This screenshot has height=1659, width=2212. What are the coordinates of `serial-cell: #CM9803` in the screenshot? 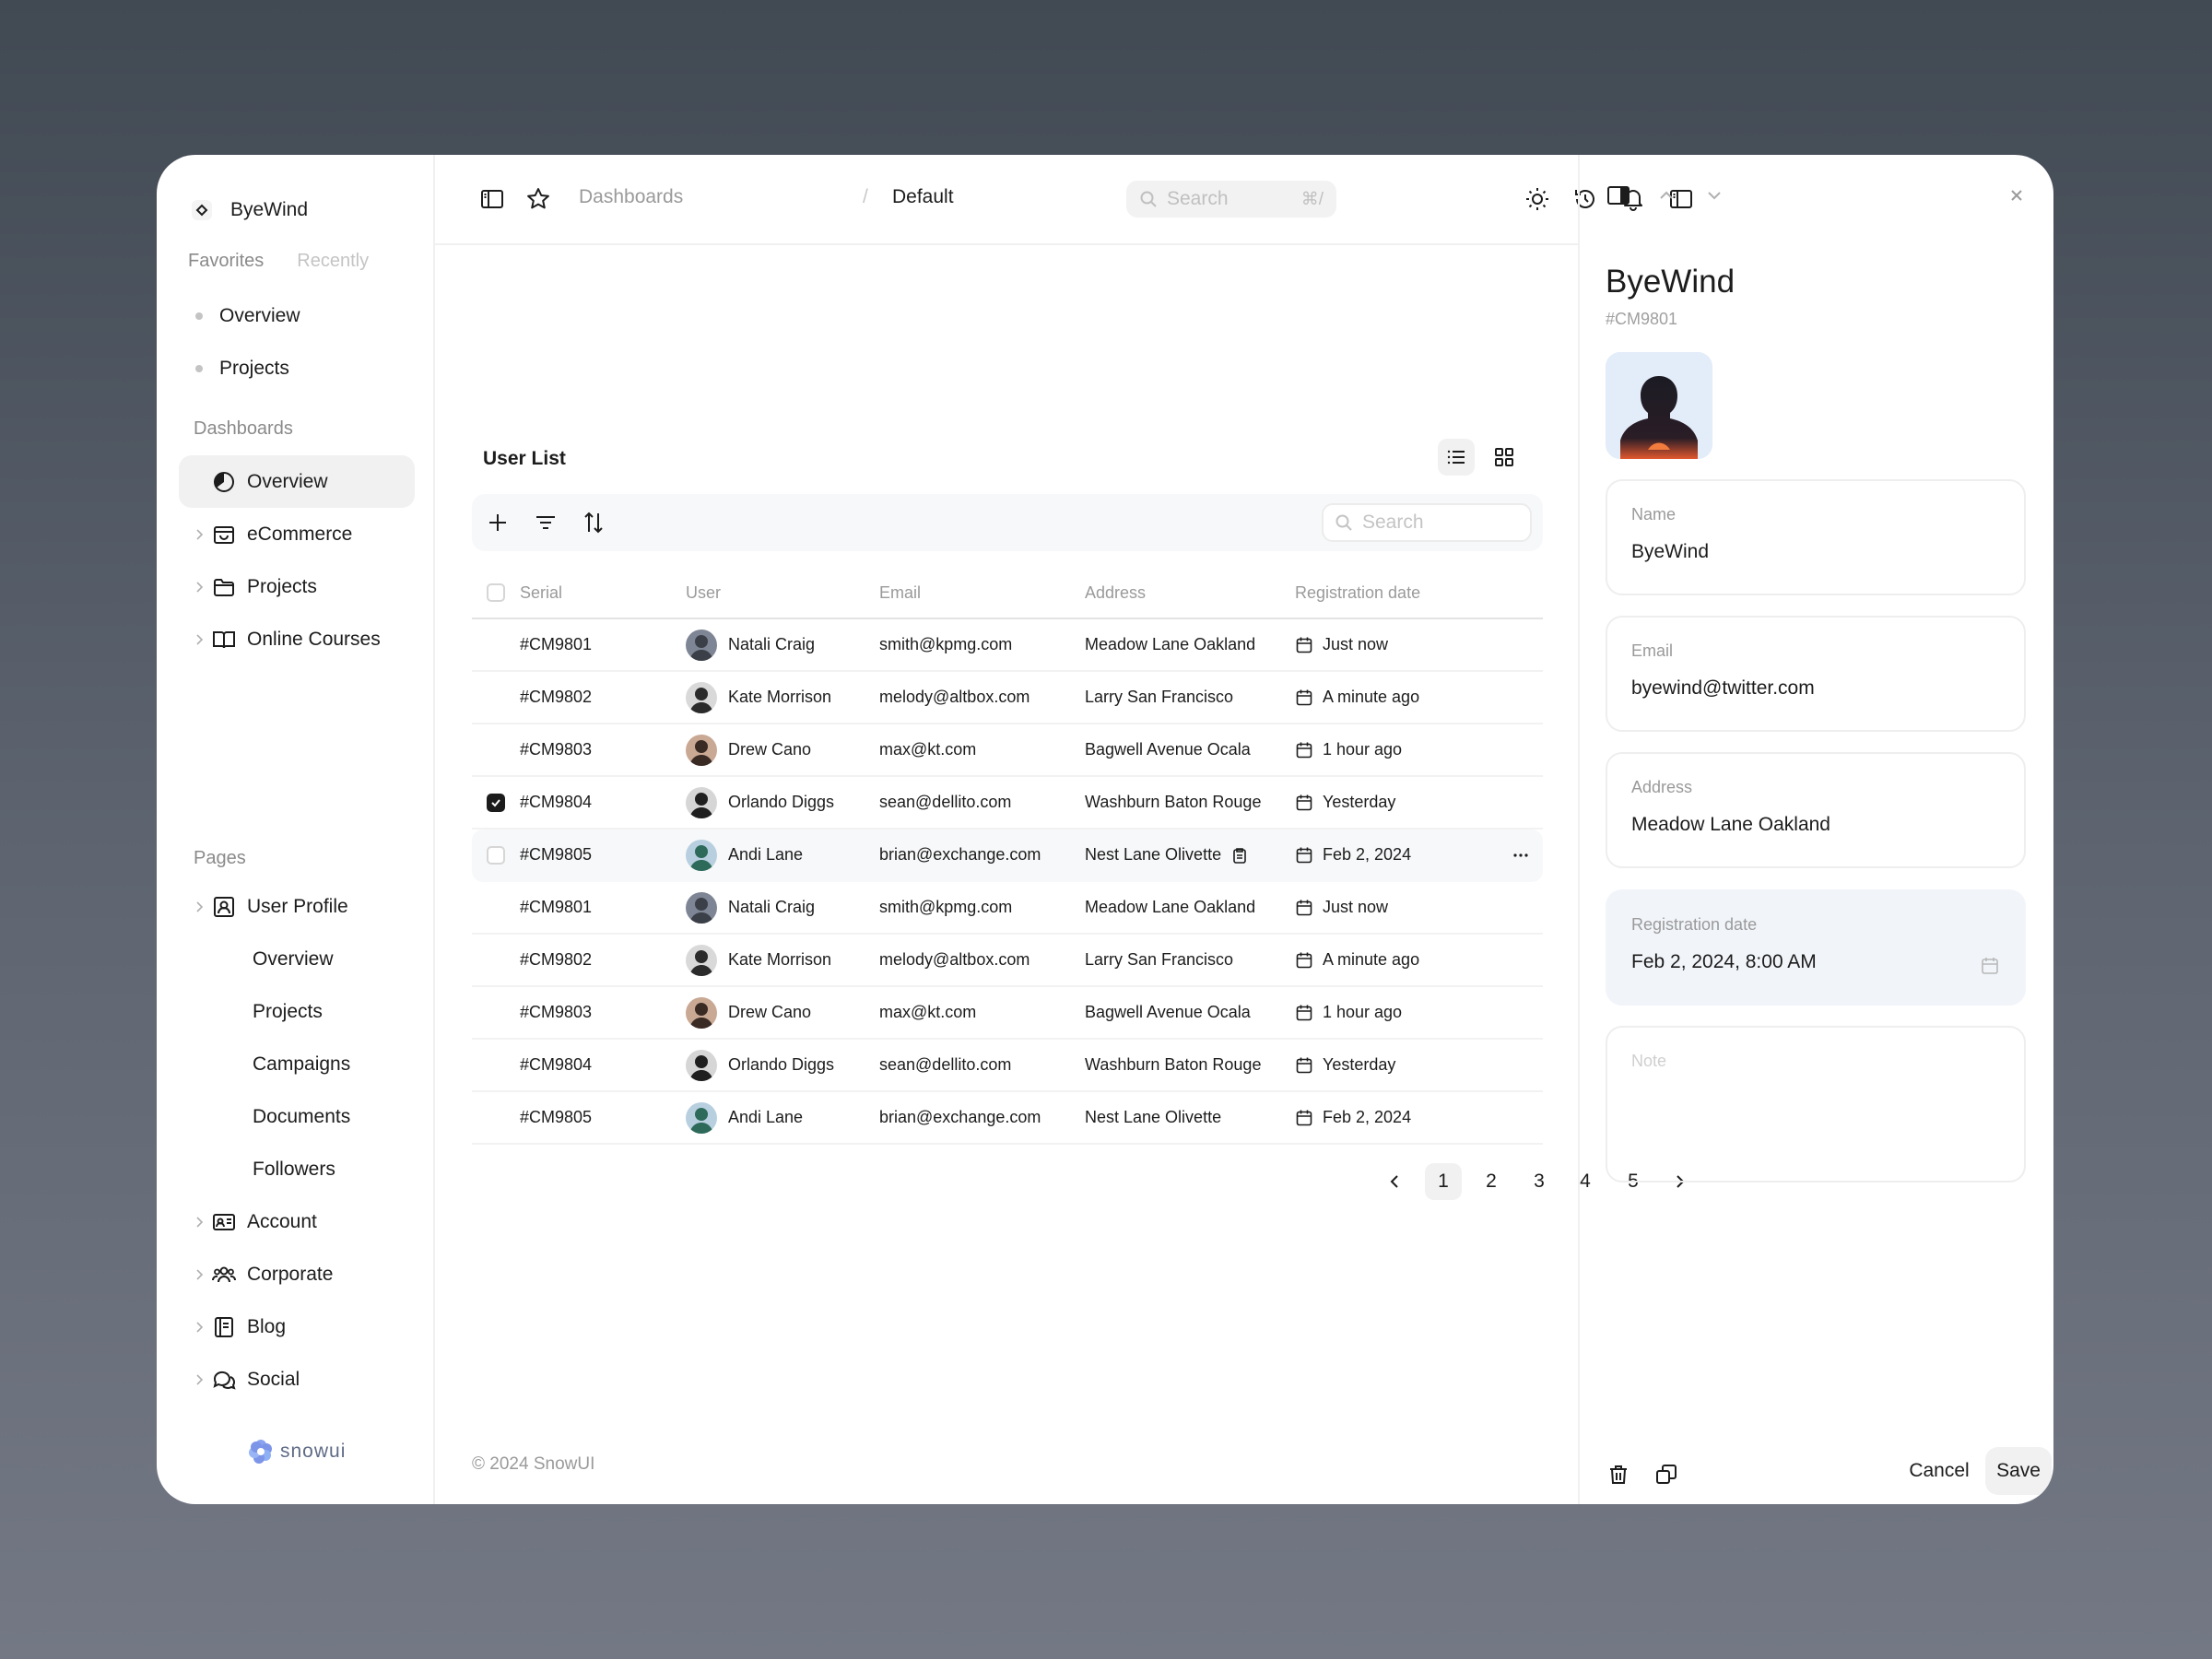 It's located at (556, 749).